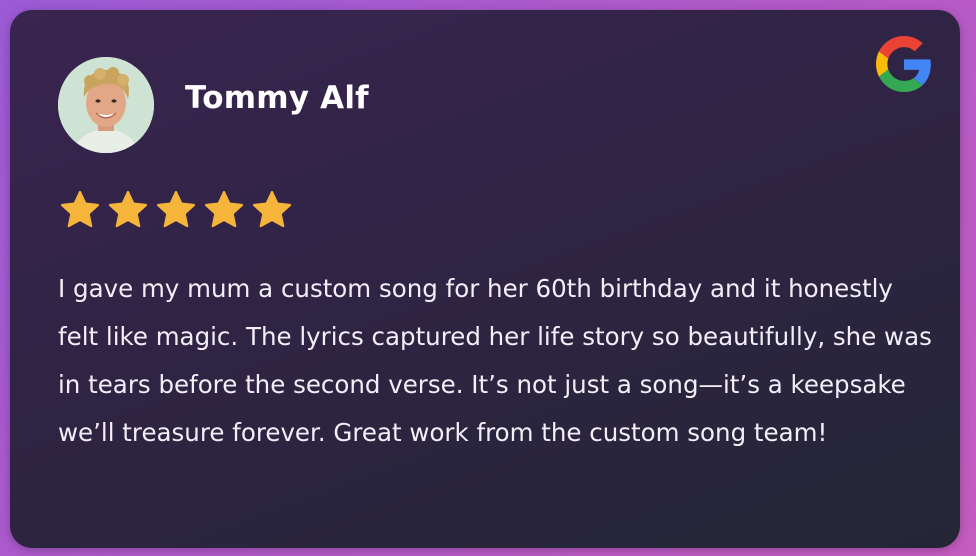  I want to click on author-name: Tommy Alf, so click(277, 98).